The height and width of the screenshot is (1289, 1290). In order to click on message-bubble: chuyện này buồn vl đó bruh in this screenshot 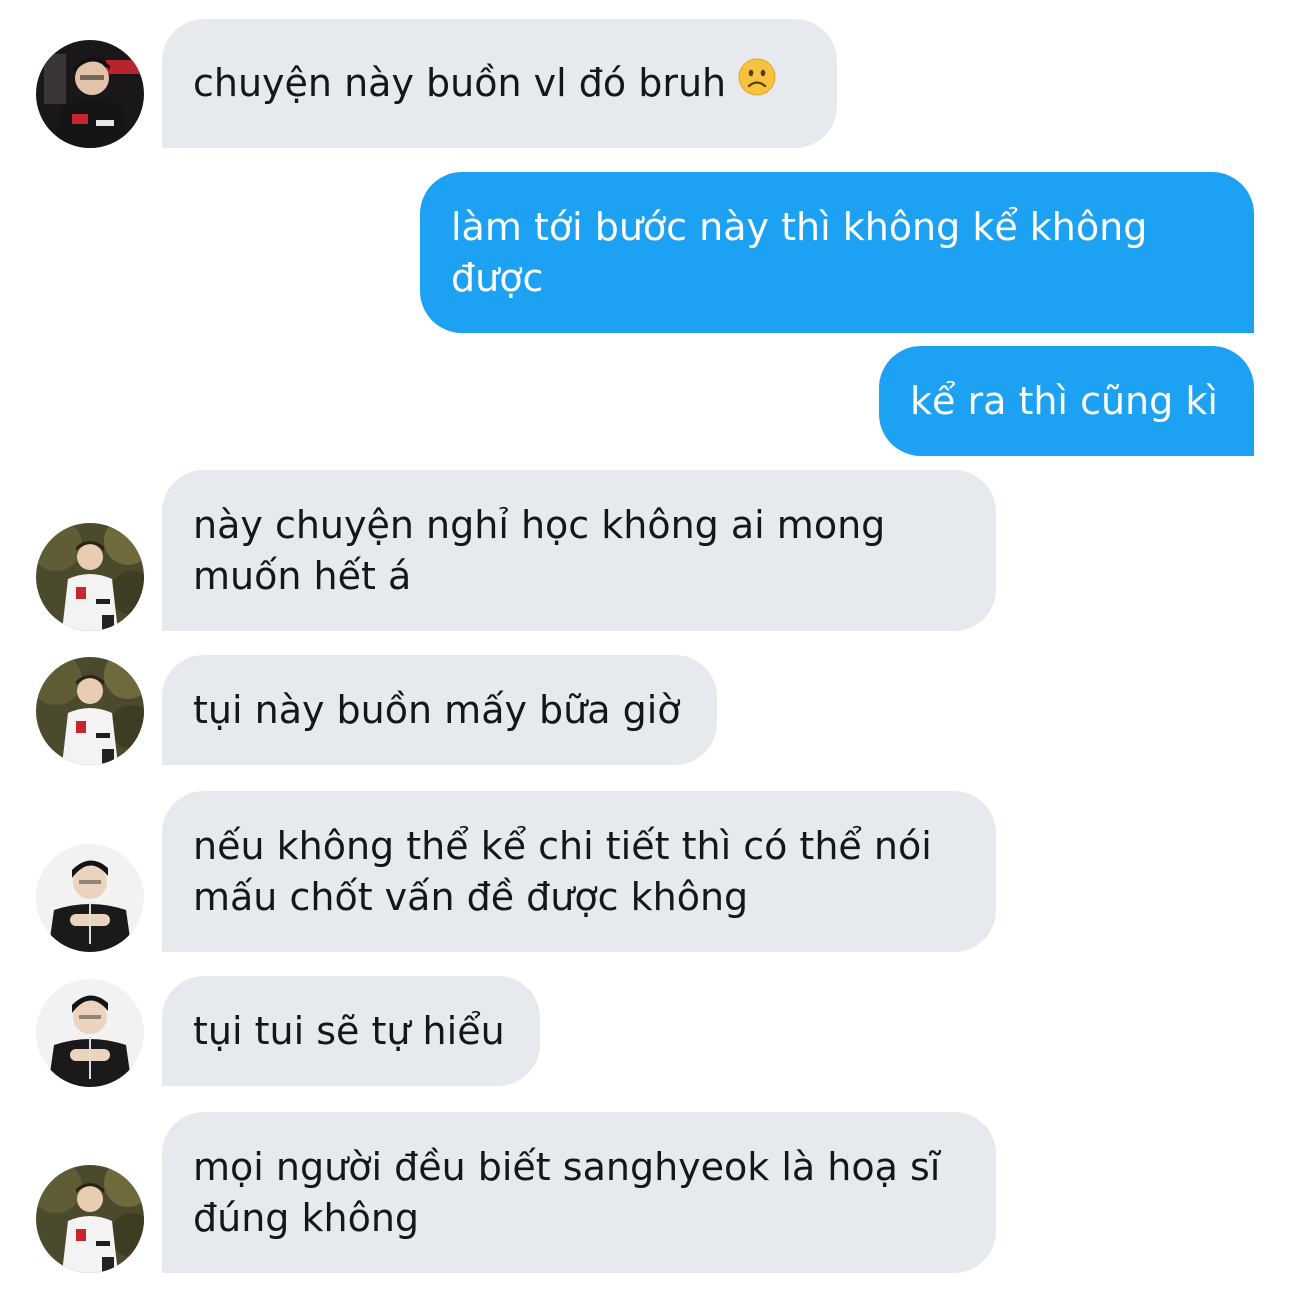, I will do `click(499, 83)`.